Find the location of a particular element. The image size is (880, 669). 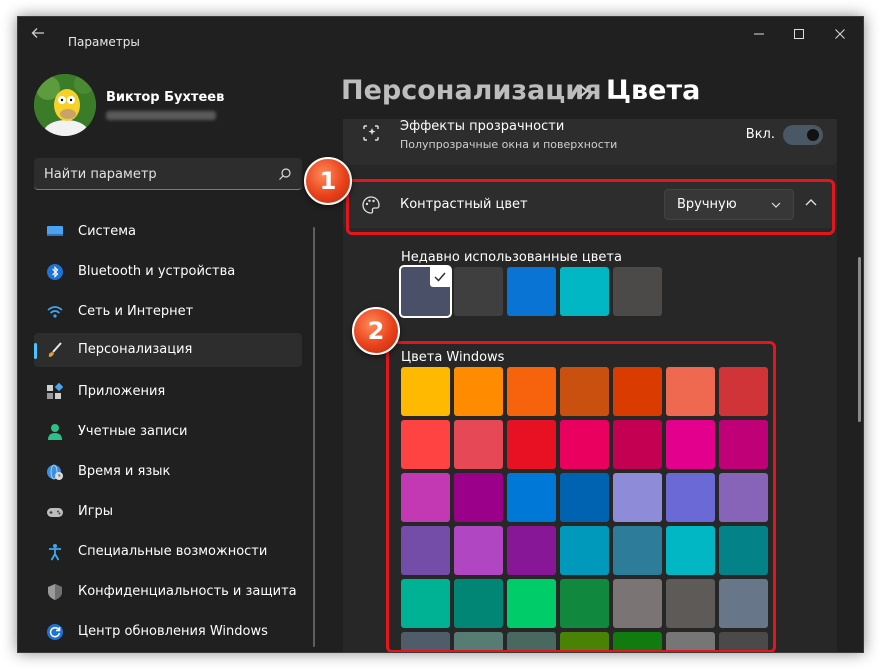

chevron-right-icon is located at coordinates (584, 91).